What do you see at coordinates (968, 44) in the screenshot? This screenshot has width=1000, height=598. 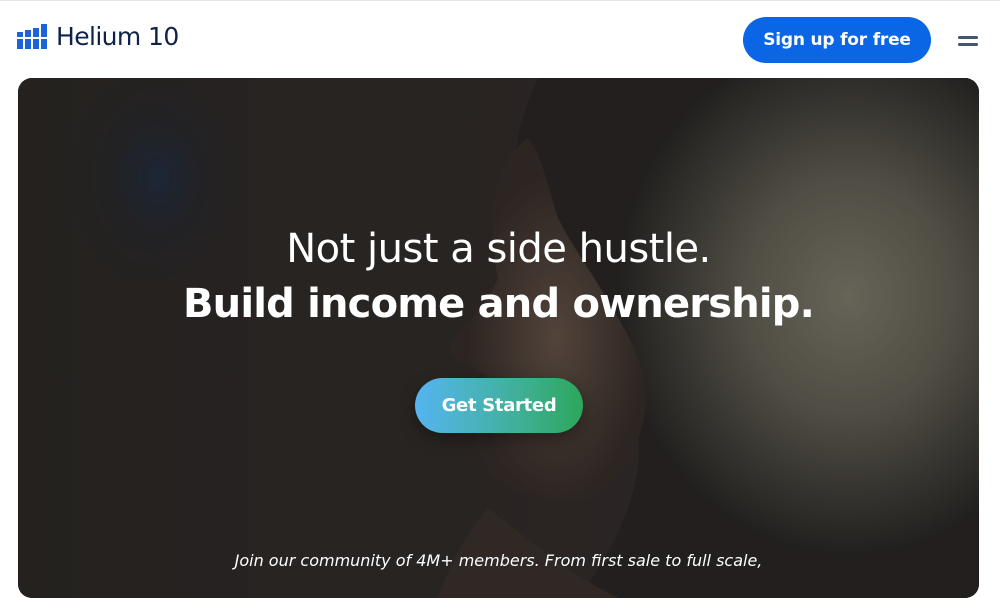 I see `menu-bar-bottom` at bounding box center [968, 44].